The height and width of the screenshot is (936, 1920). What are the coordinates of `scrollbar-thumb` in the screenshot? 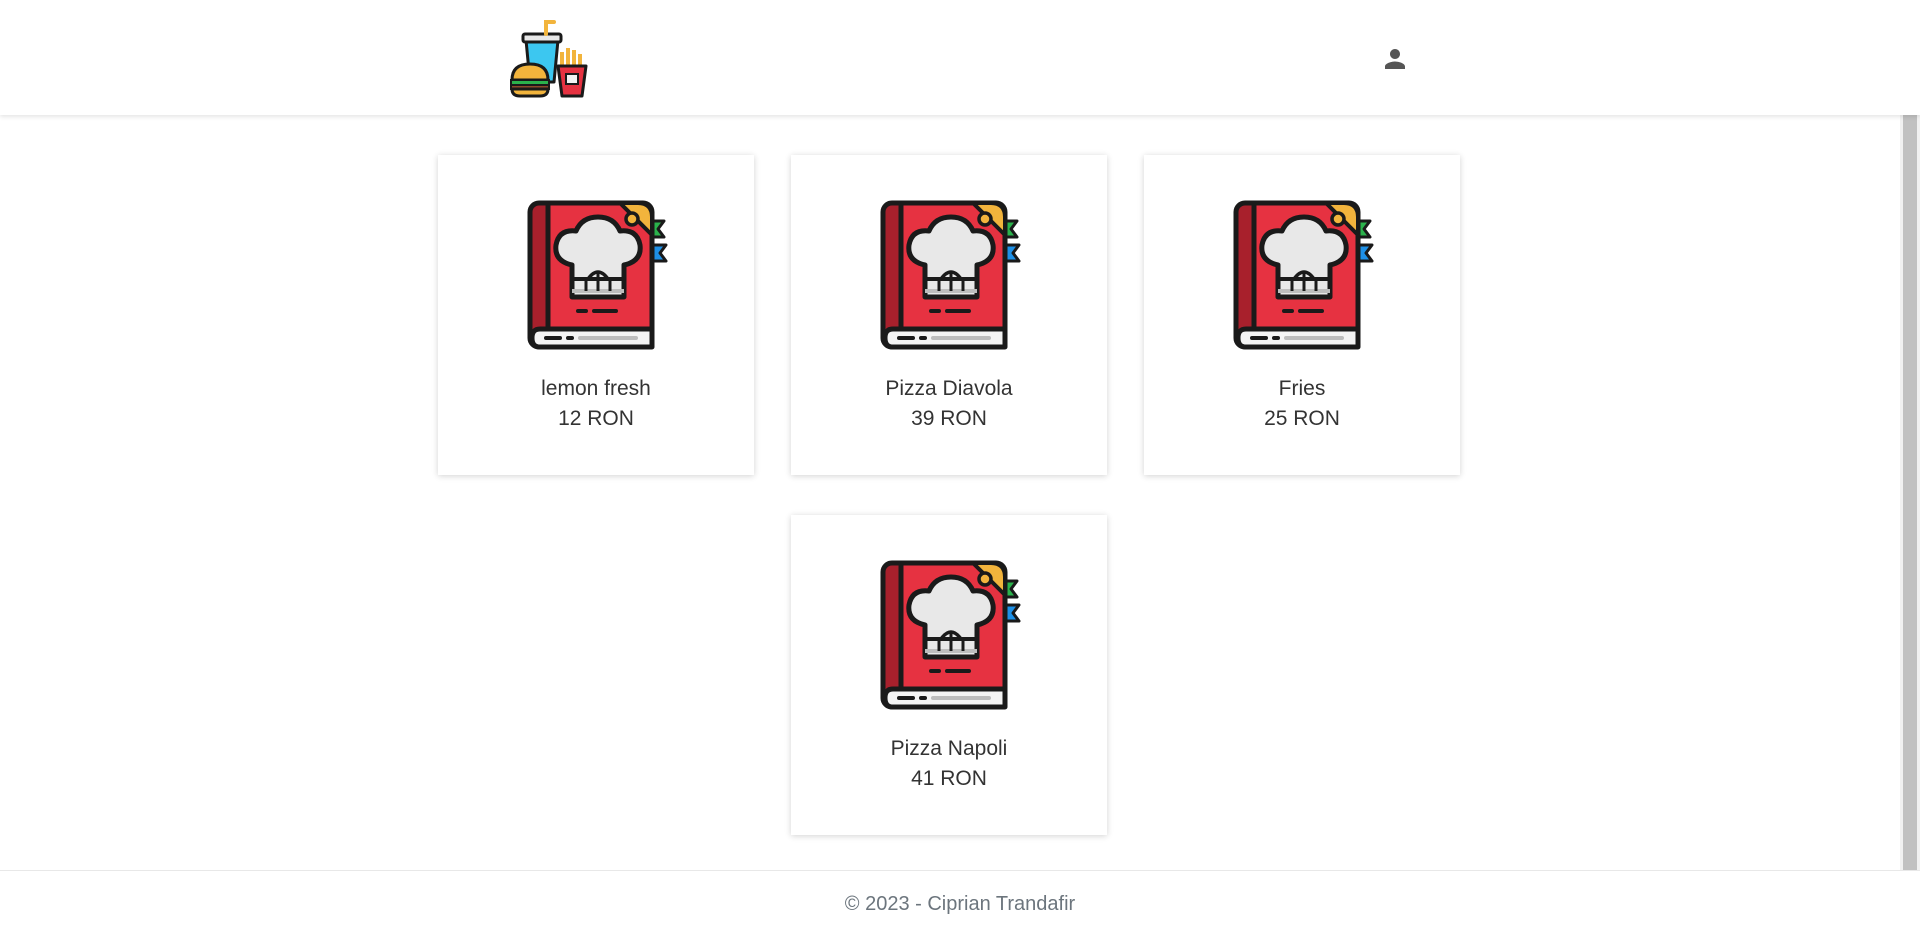 It's located at (1910, 492).